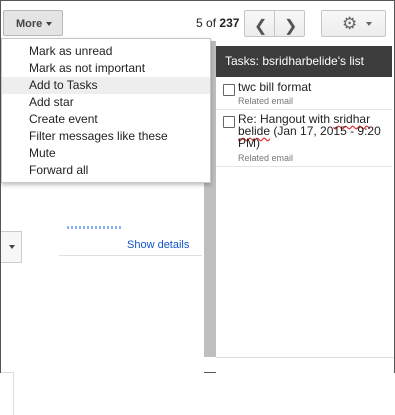  Describe the element at coordinates (158, 245) in the screenshot. I see `show-details-link: Show details` at that location.